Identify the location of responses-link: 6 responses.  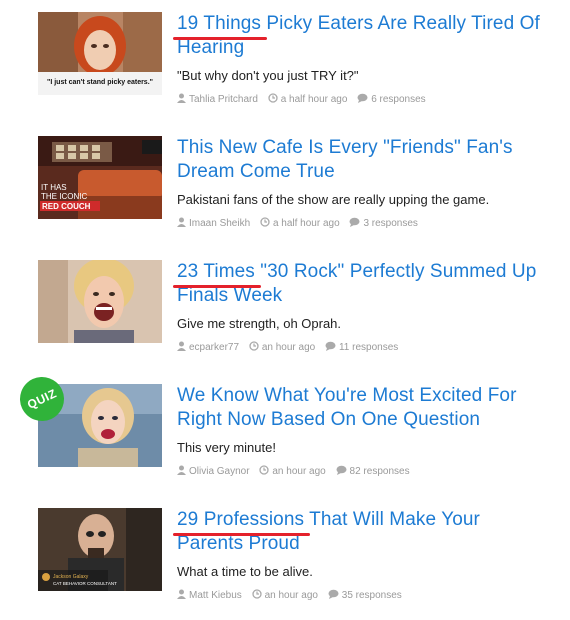
(391, 99).